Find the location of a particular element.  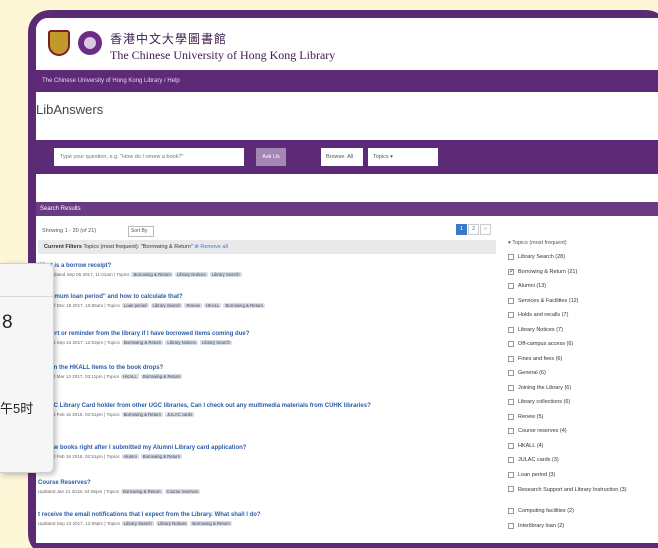

pagination-page-2: 2 is located at coordinates (473, 229).